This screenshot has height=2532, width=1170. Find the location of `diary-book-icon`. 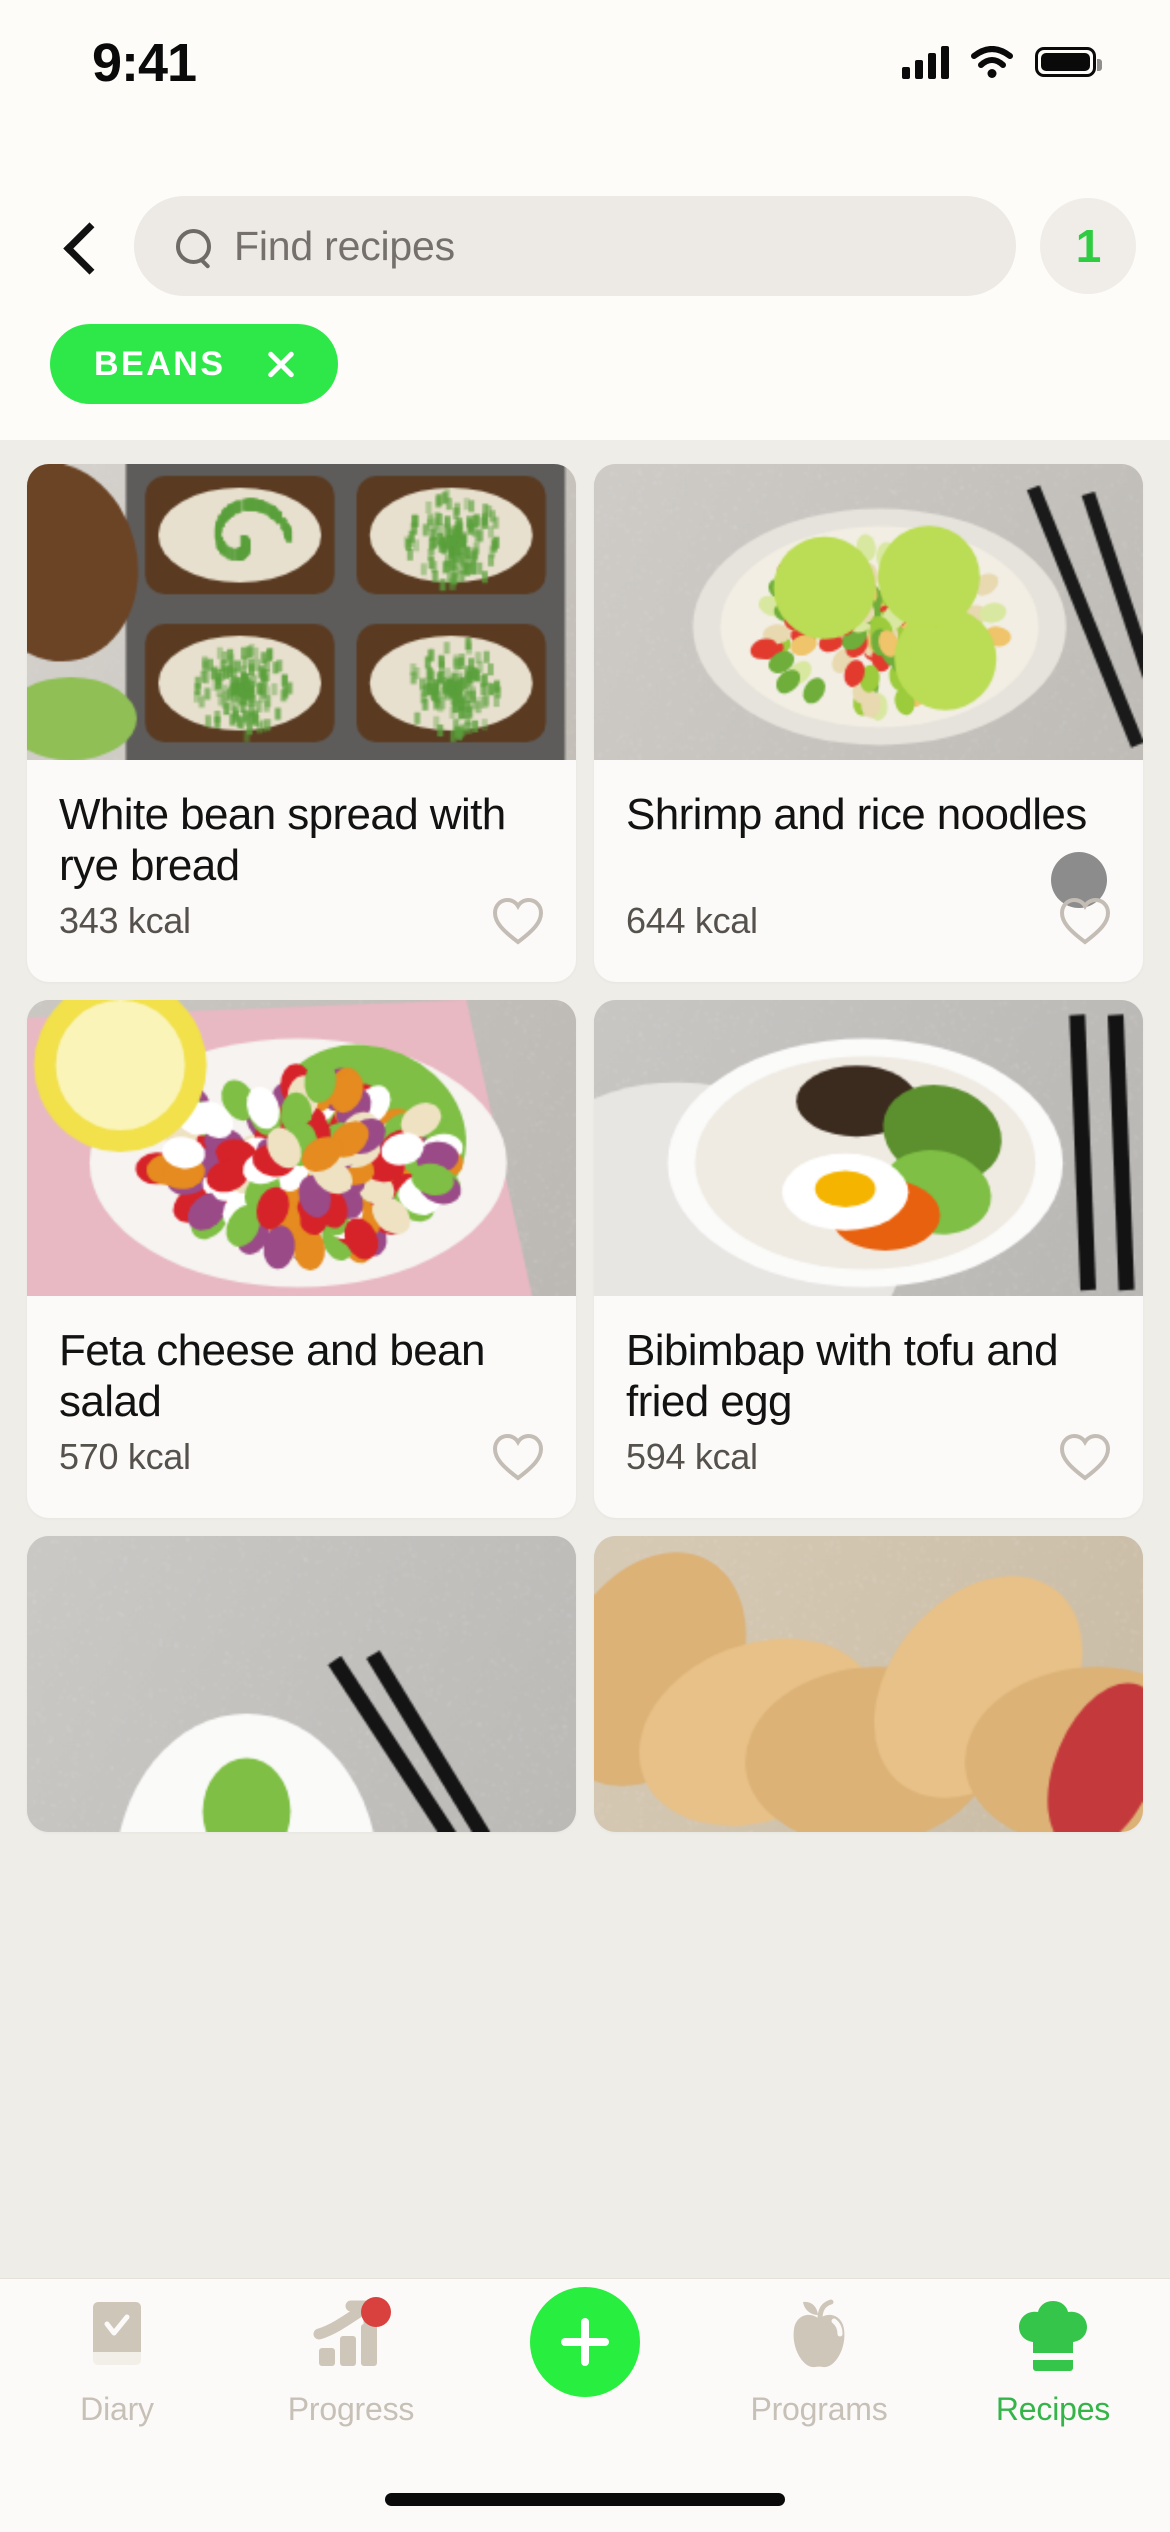

diary-book-icon is located at coordinates (117, 2336).